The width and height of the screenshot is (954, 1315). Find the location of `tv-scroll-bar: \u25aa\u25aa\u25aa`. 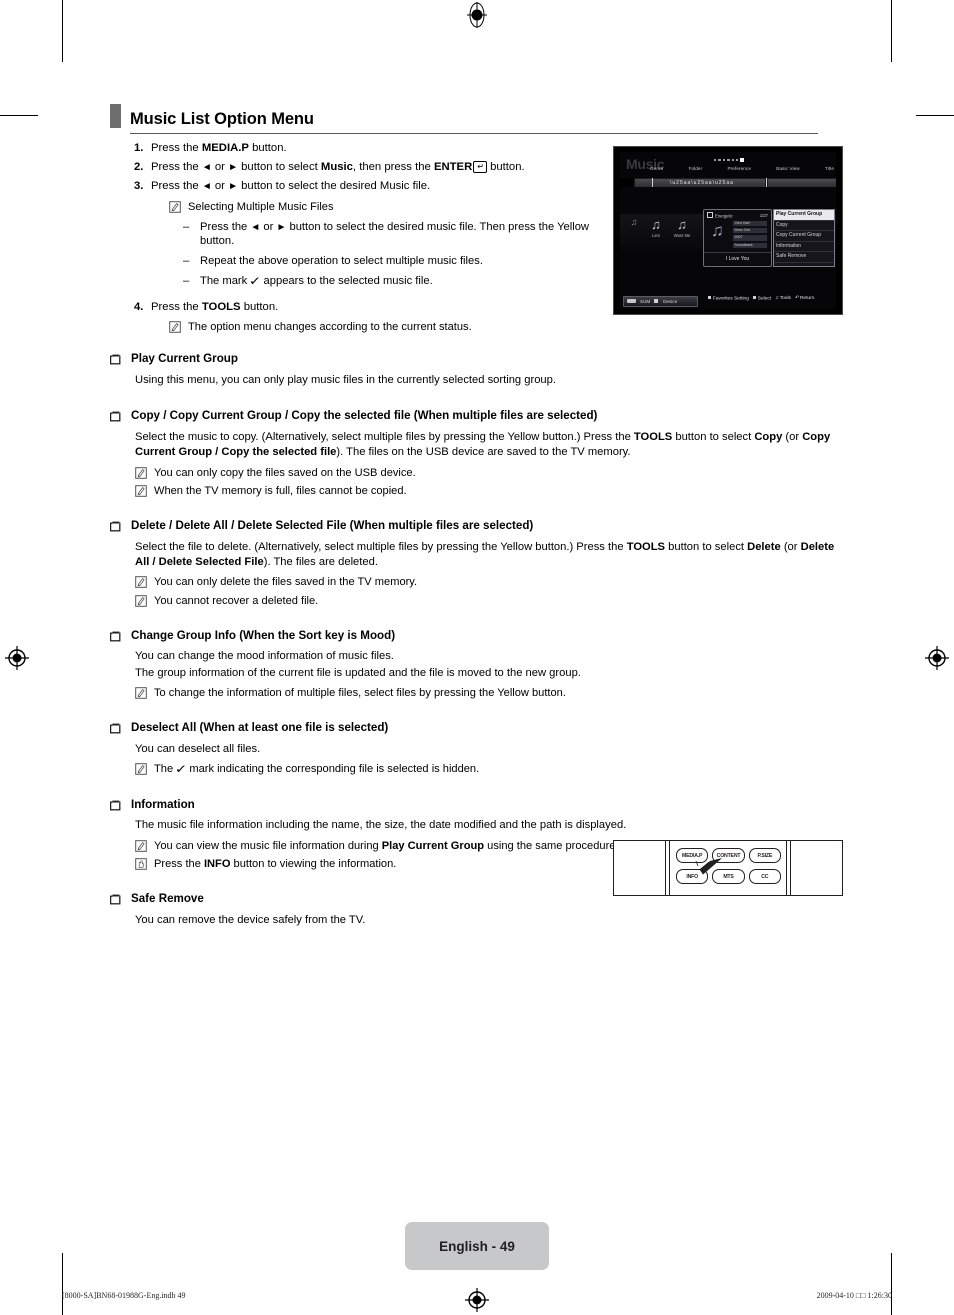

tv-scroll-bar: \u25aa\u25aa\u25aa is located at coordinates (728, 182).